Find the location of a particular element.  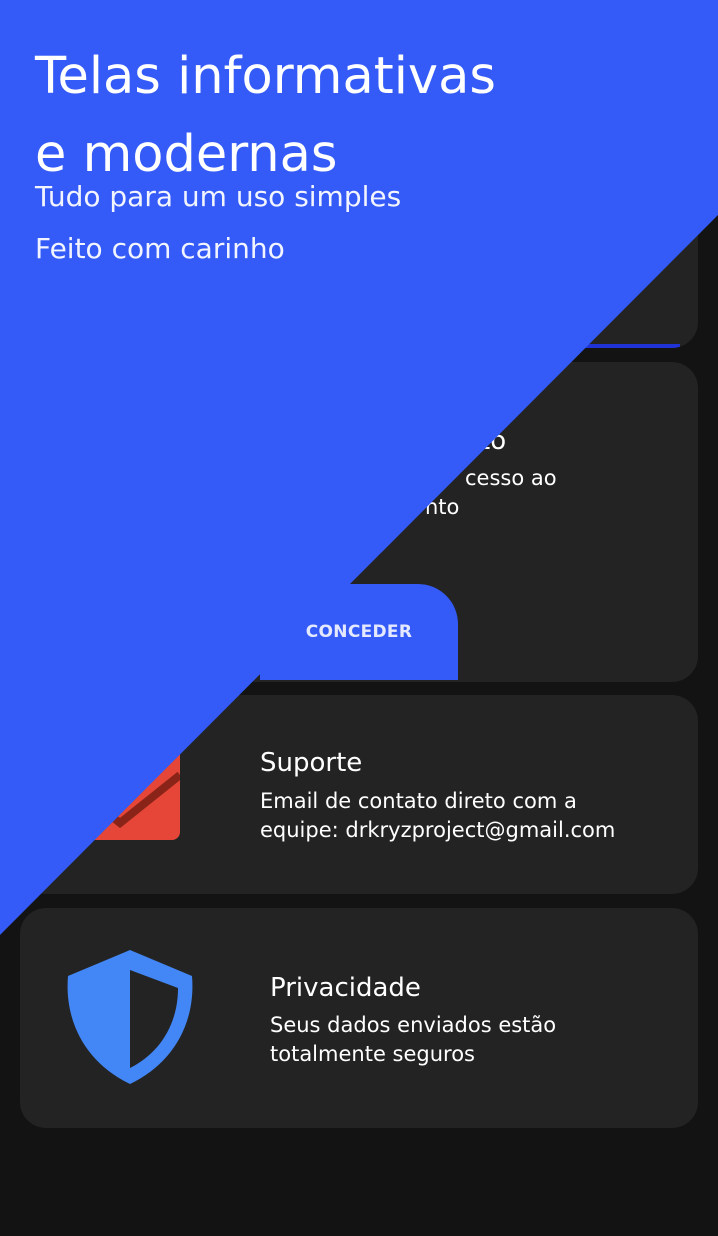

support-card-title: Suporte is located at coordinates (311, 763).